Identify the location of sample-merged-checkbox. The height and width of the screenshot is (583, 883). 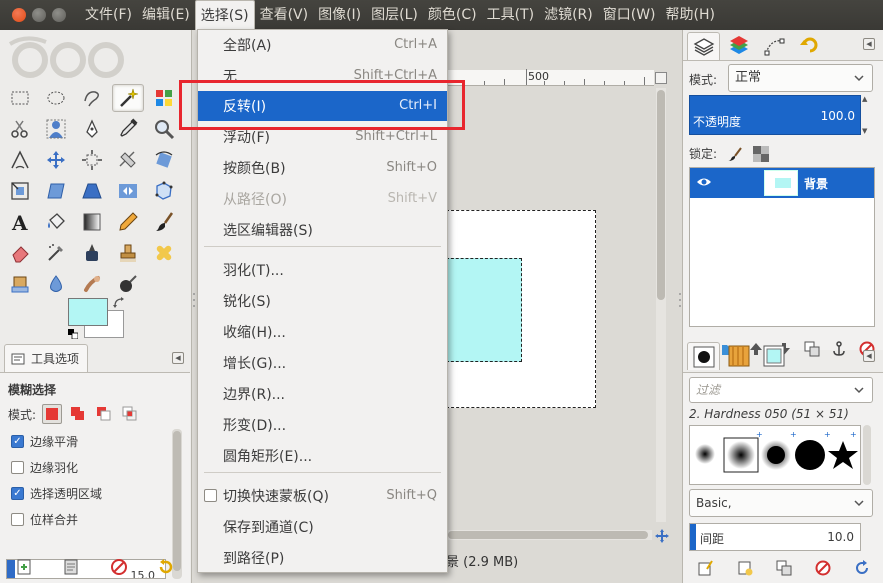
(17, 519).